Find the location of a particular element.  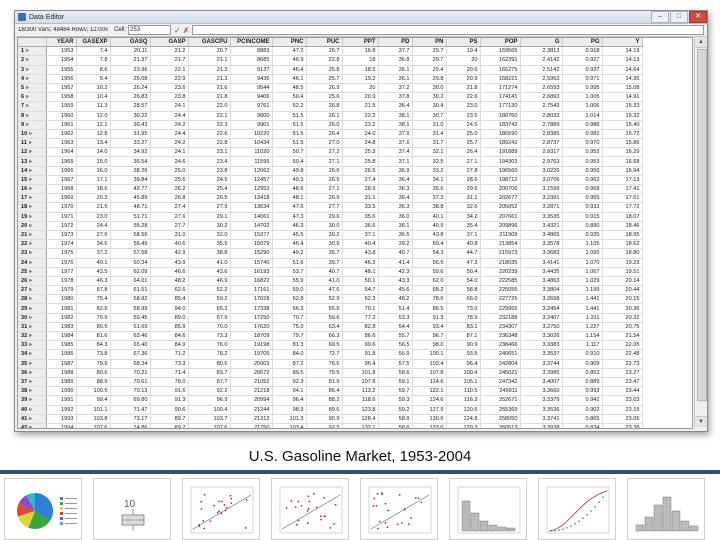

table-cell: 47.3 is located at coordinates (289, 217).